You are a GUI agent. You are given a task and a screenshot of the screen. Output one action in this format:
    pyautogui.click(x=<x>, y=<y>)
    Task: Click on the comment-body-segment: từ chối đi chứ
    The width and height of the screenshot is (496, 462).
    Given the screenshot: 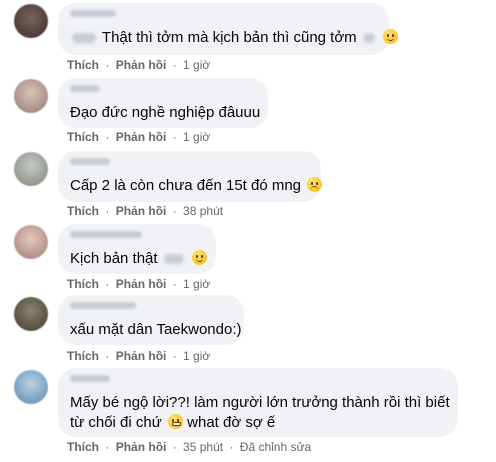 What is the action you would take?
    pyautogui.click(x=116, y=422)
    